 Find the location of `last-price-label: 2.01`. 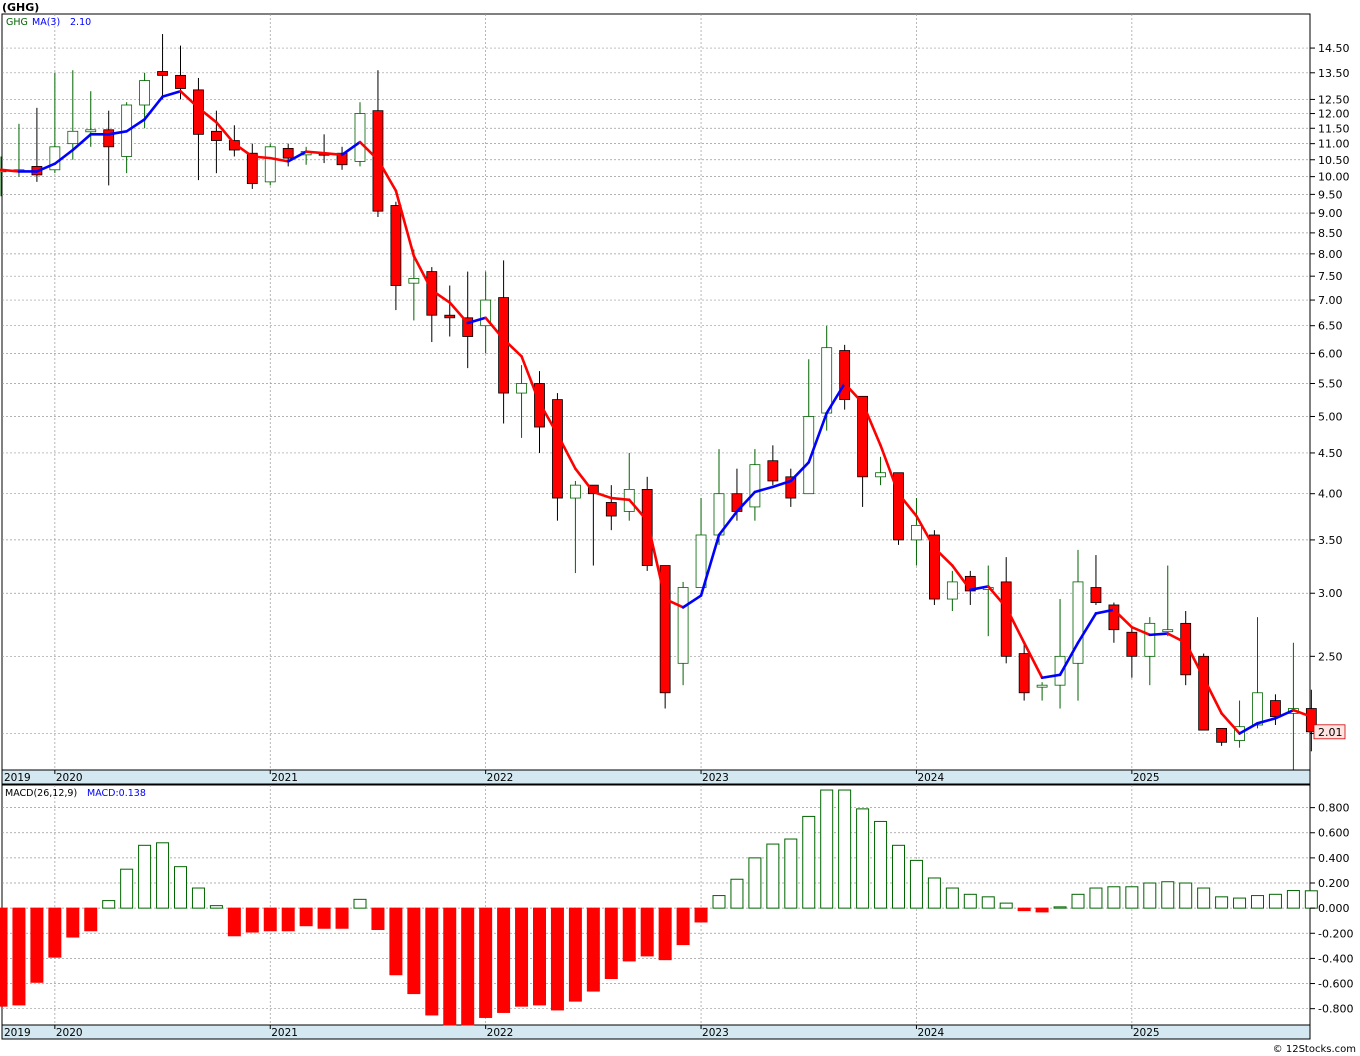

last-price-label: 2.01 is located at coordinates (1330, 732).